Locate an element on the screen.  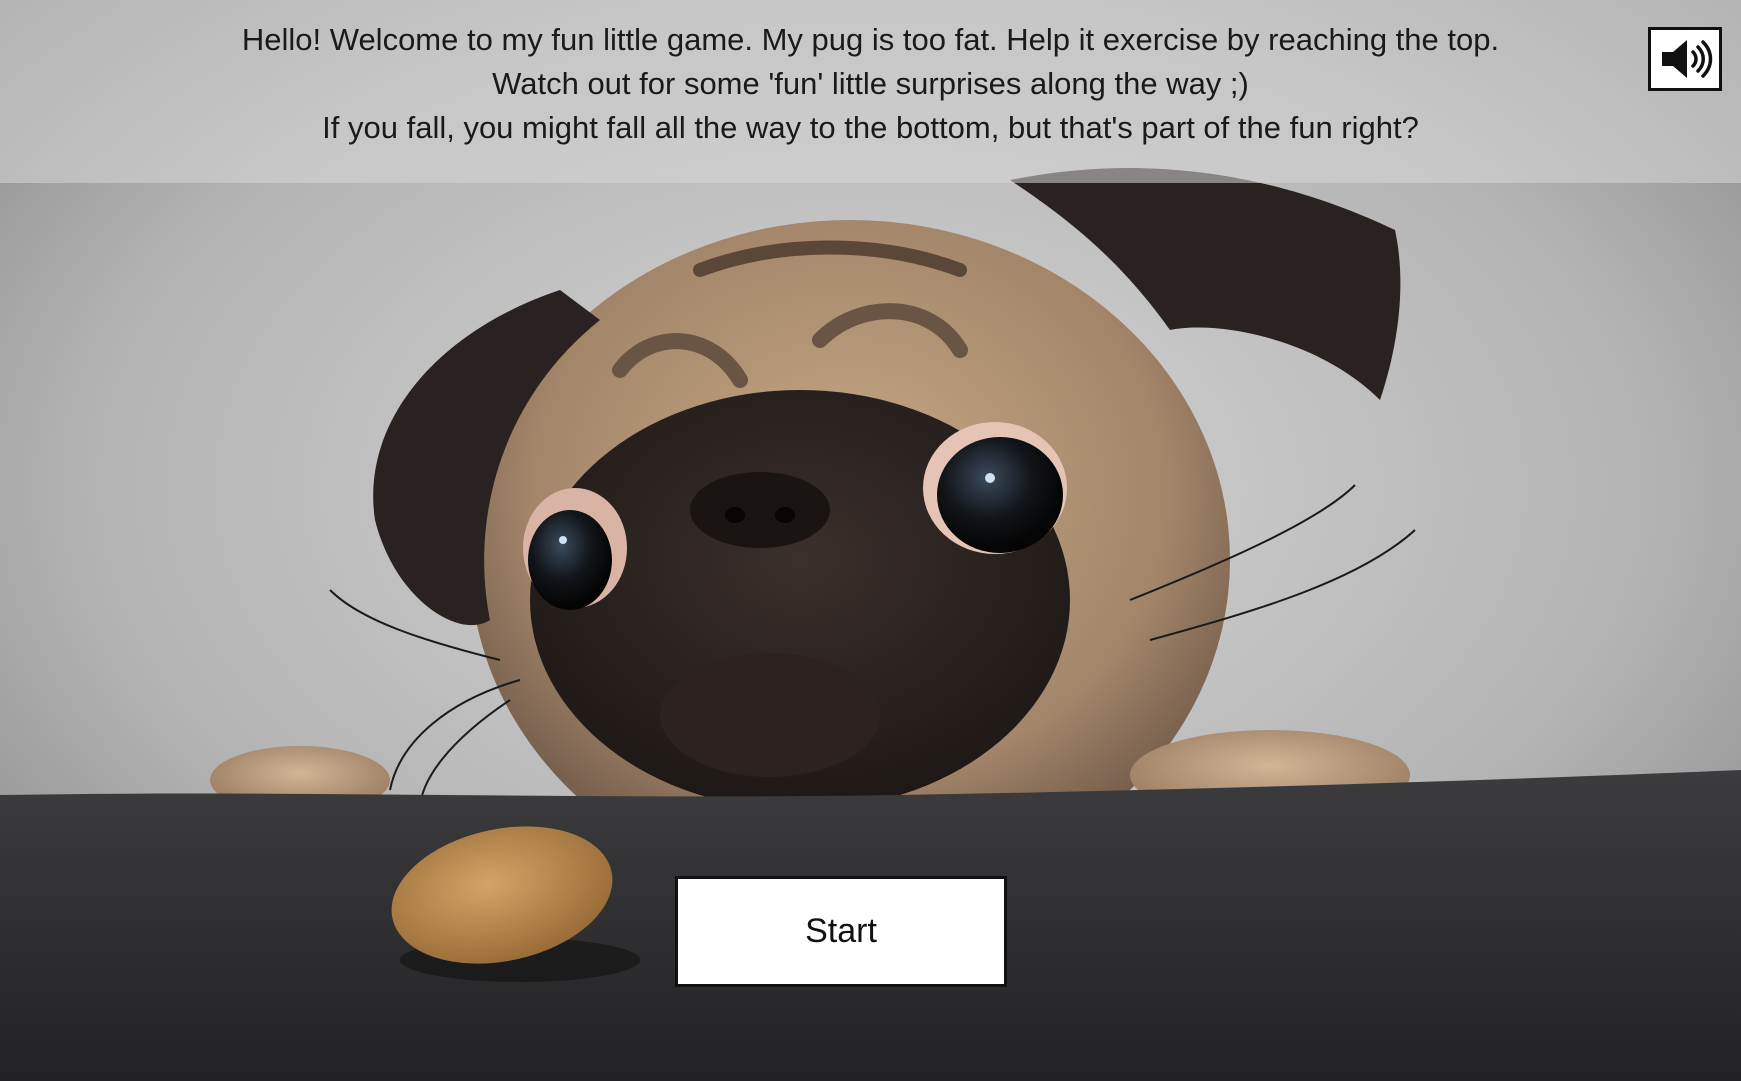
speaker-volume-icon is located at coordinates (1687, 59).